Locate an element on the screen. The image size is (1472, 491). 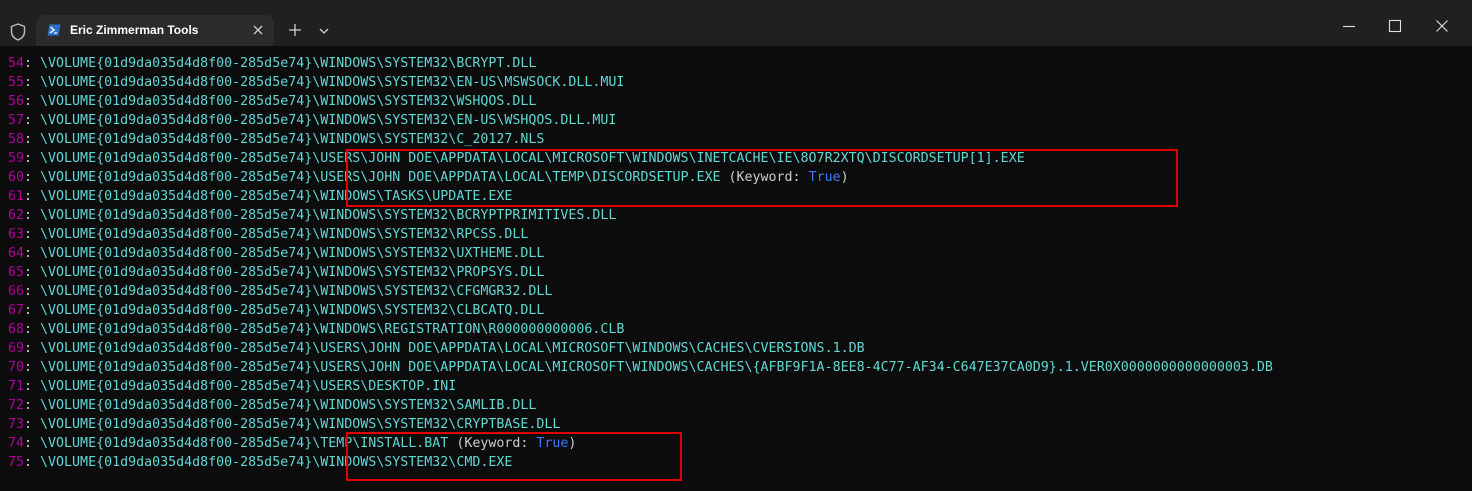
line-number: 74 is located at coordinates (16, 443).